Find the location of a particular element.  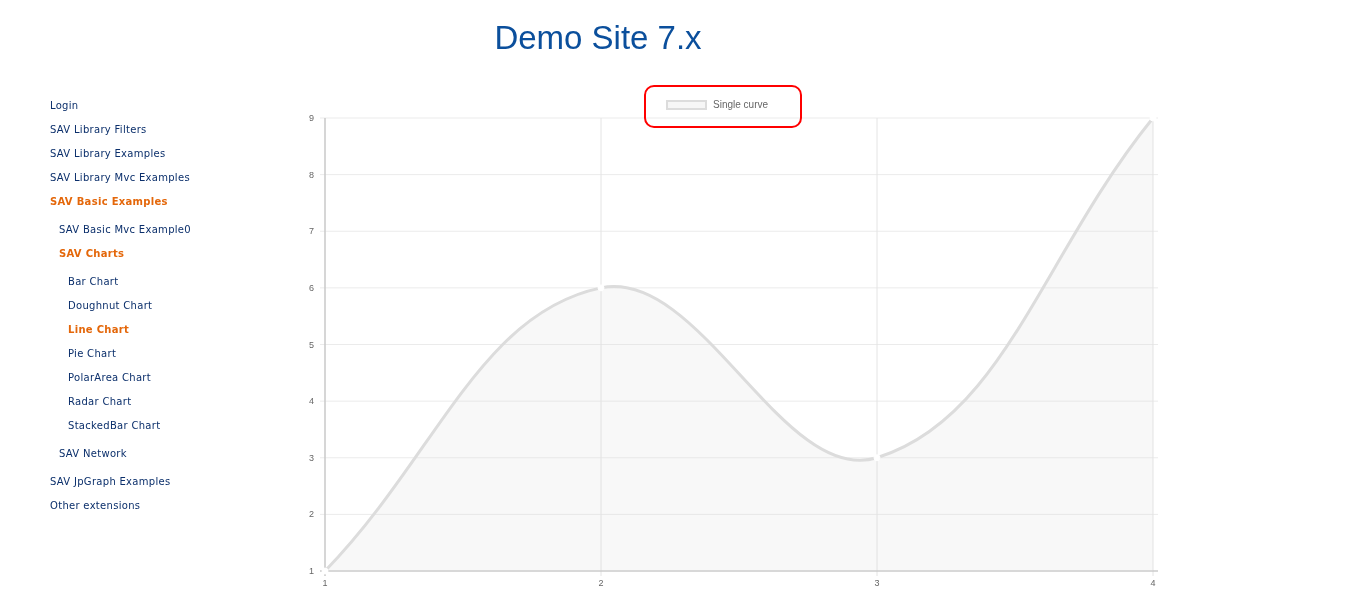

menu-link: SAV Library Examples is located at coordinates (108, 154).